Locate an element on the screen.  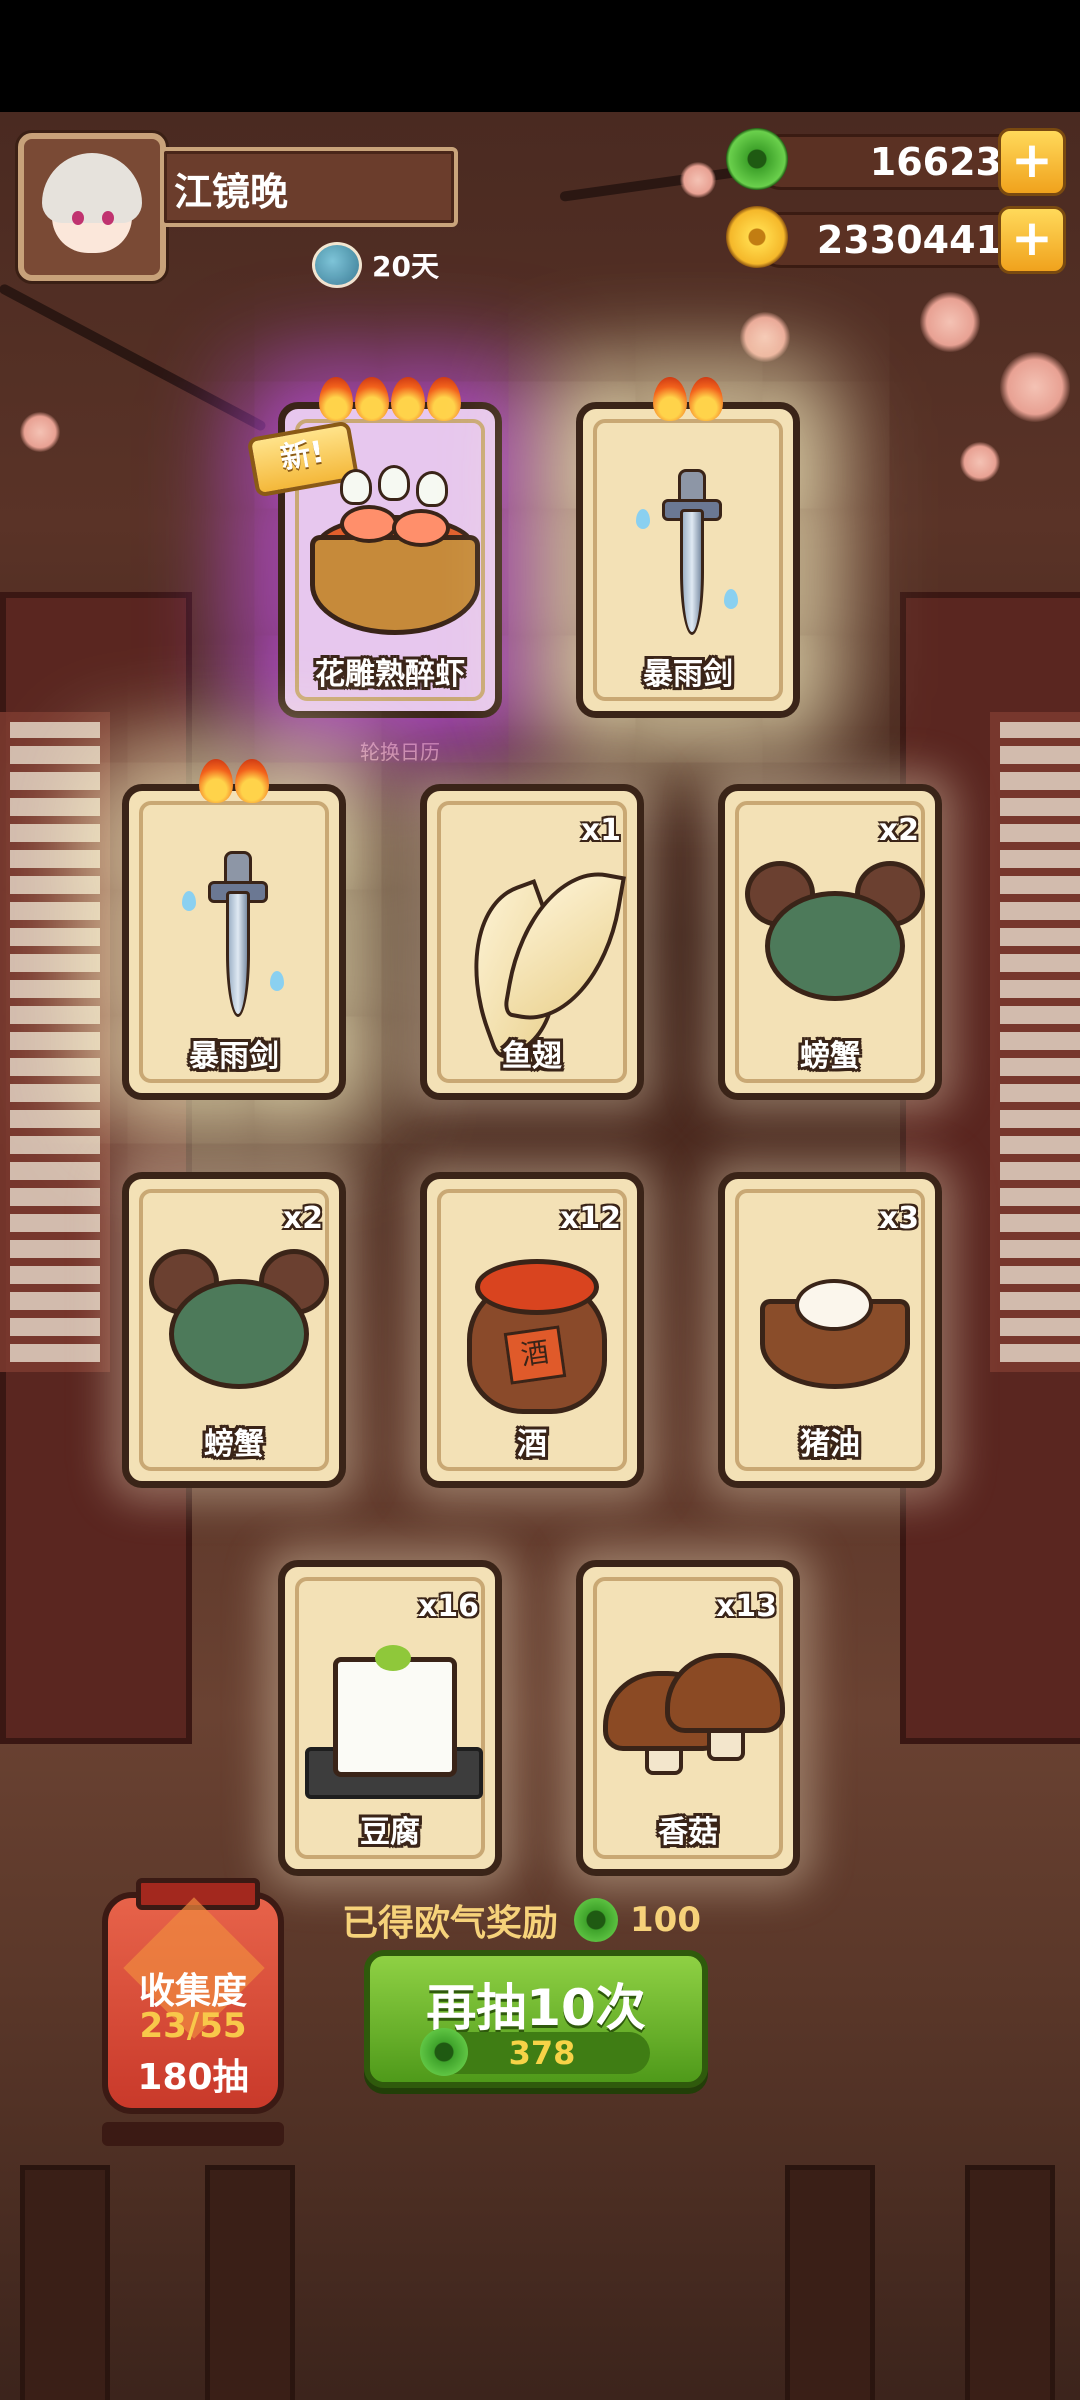
jar-label: 酒 is located at coordinates (535, 1355).